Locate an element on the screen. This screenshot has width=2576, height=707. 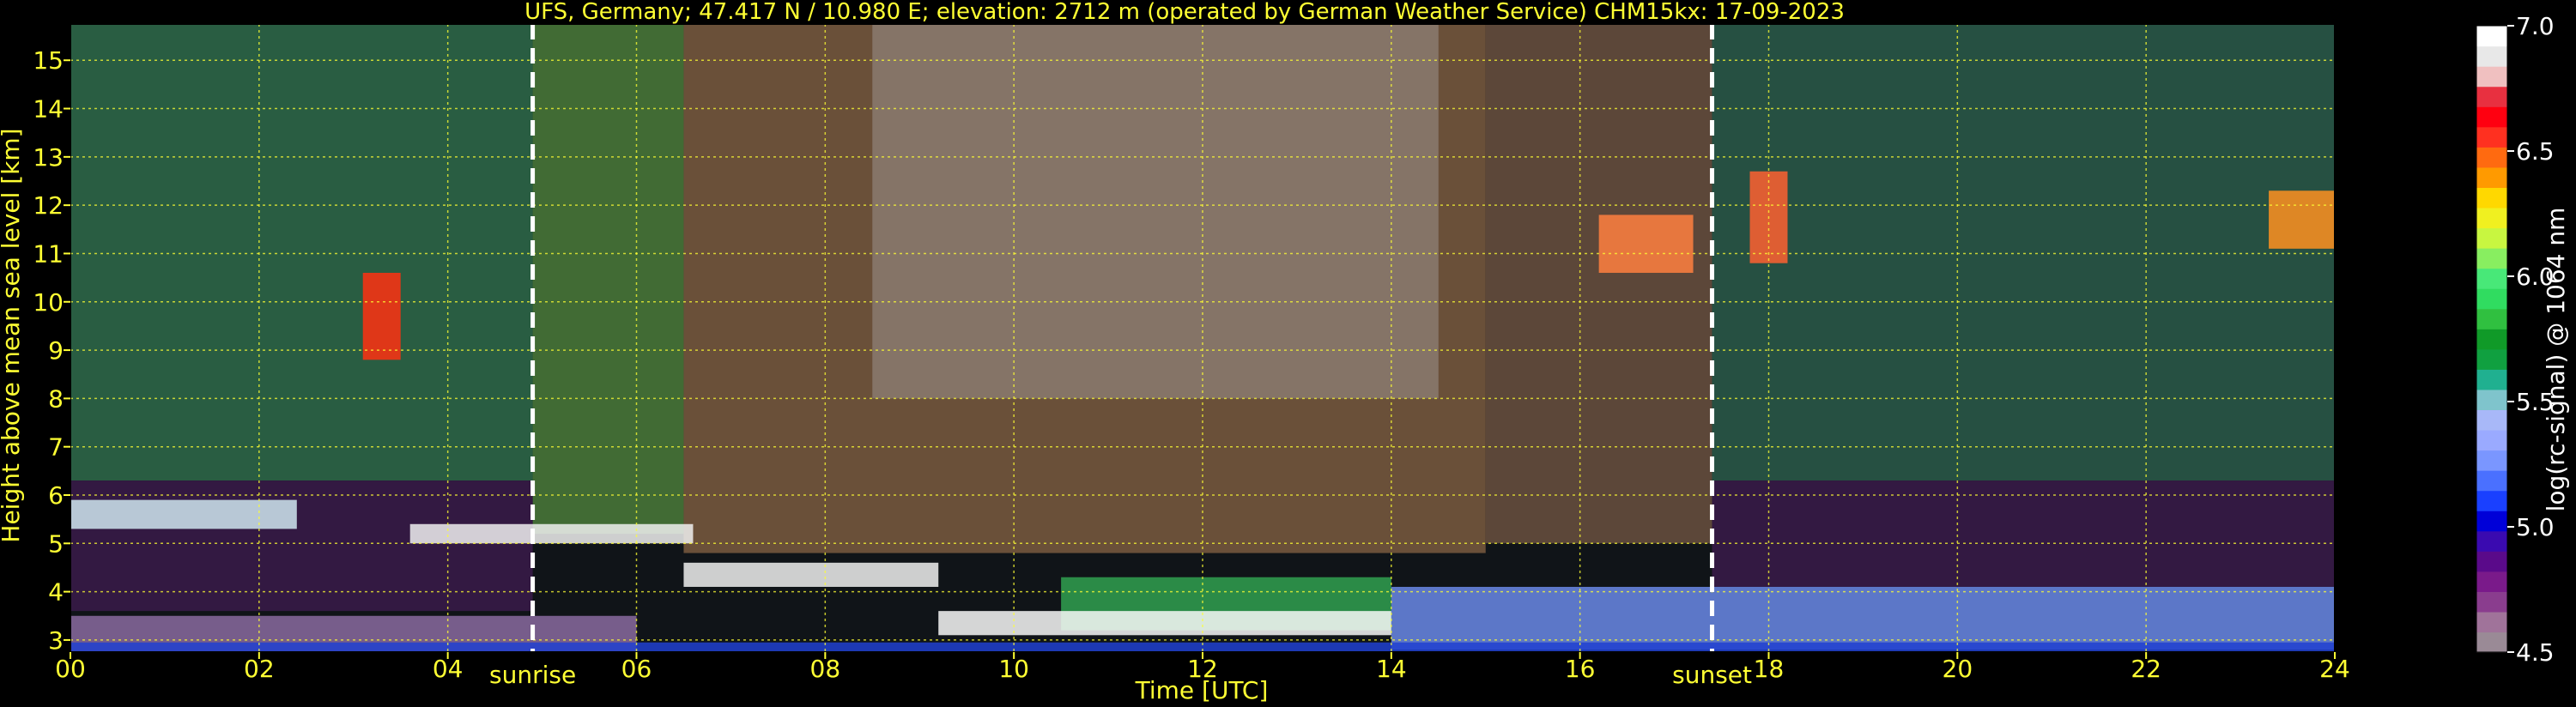
y-tick-label: 11 is located at coordinates (48, 254).